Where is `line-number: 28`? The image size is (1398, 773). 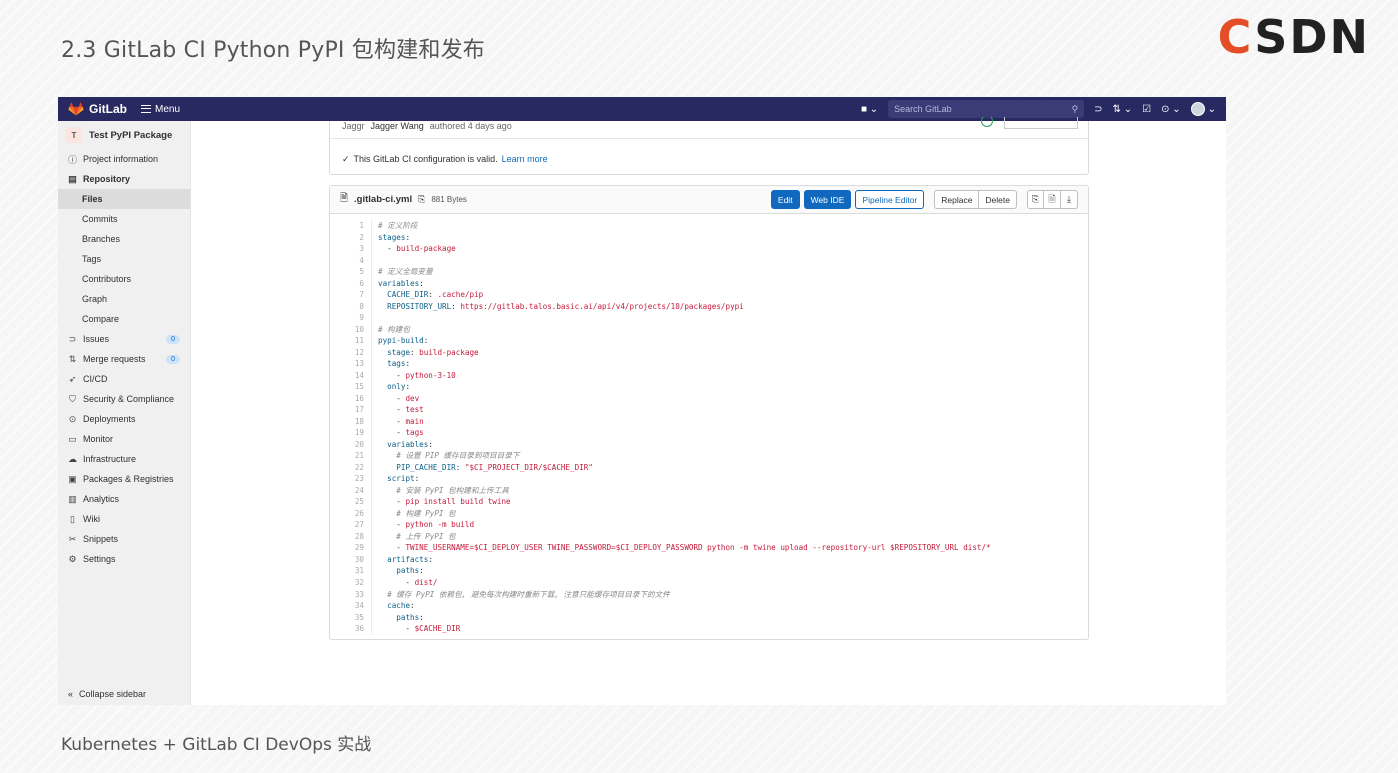
line-number: 28 is located at coordinates (347, 537).